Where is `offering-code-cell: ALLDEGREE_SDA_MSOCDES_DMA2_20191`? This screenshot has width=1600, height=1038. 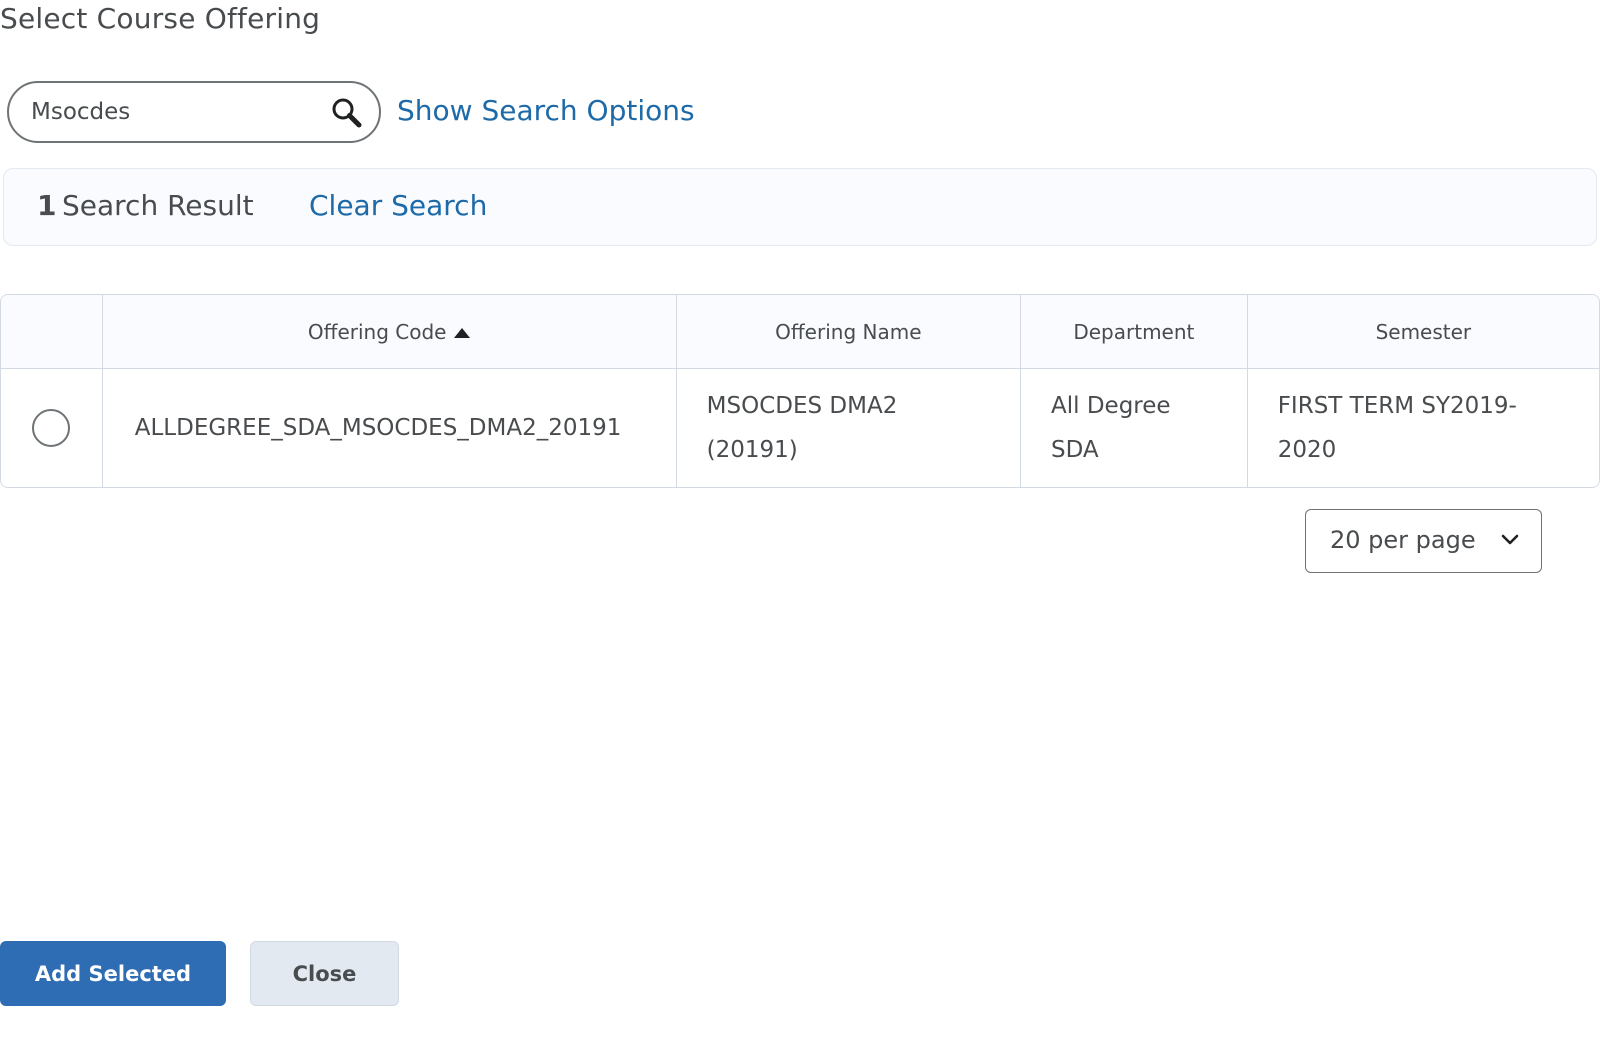 offering-code-cell: ALLDEGREE_SDA_MSOCDES_DMA2_20191 is located at coordinates (389, 428).